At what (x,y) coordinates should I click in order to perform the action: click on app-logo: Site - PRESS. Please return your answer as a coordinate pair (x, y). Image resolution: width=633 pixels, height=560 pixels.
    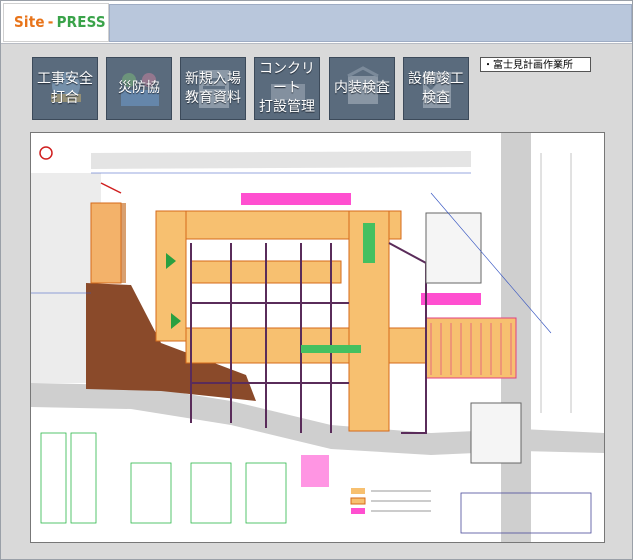
    Looking at the image, I should click on (60, 22).